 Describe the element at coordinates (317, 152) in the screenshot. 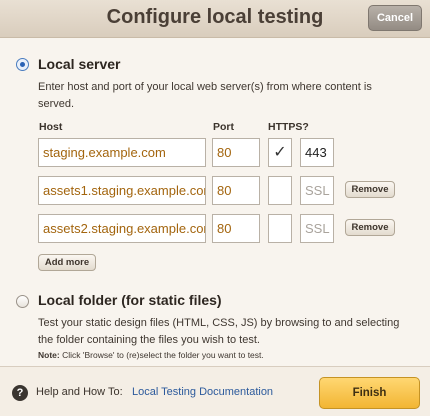

I see `ssl-port-input: 443` at that location.